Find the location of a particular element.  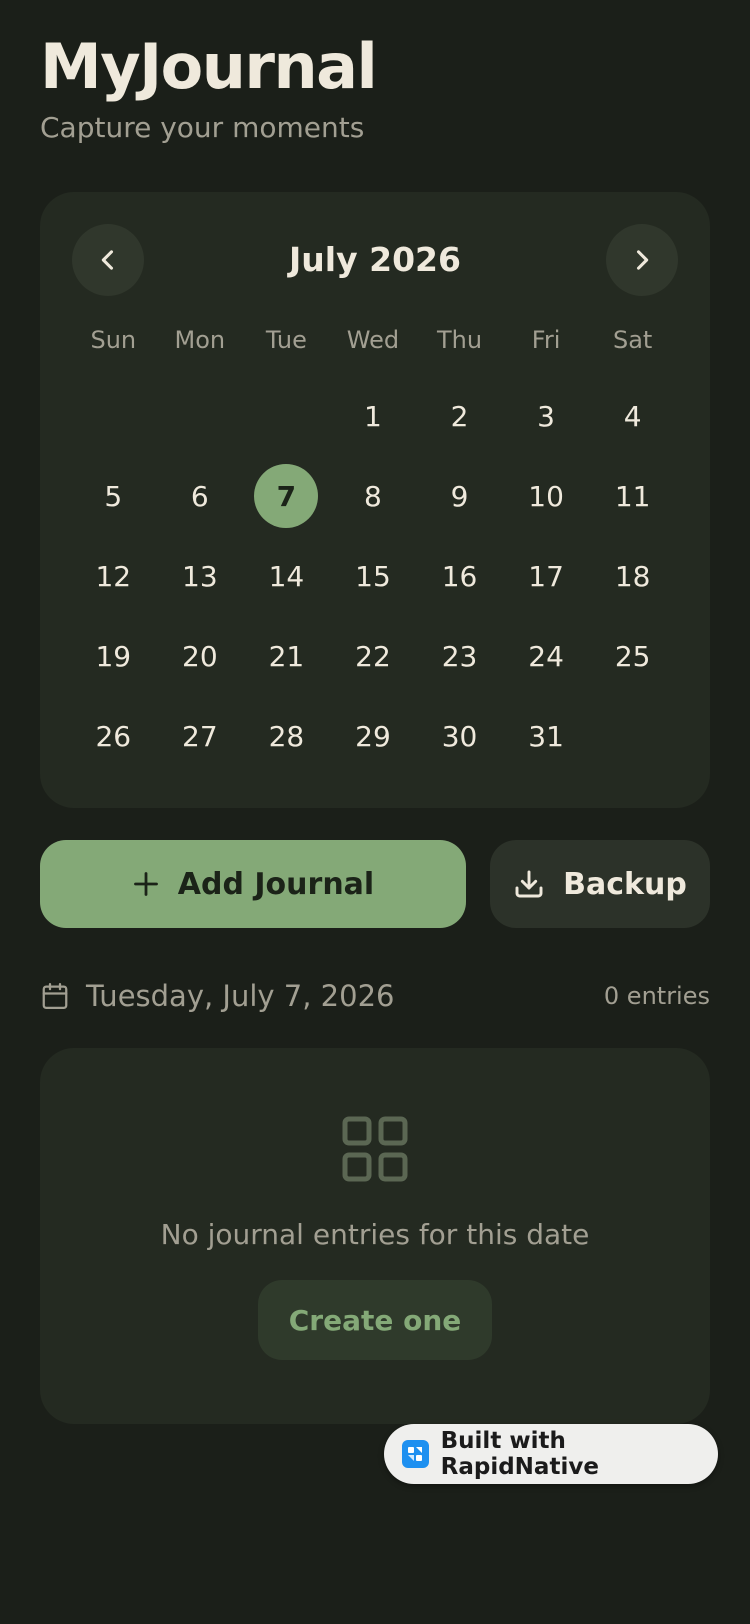

calendar-day-label: 29 is located at coordinates (373, 736).